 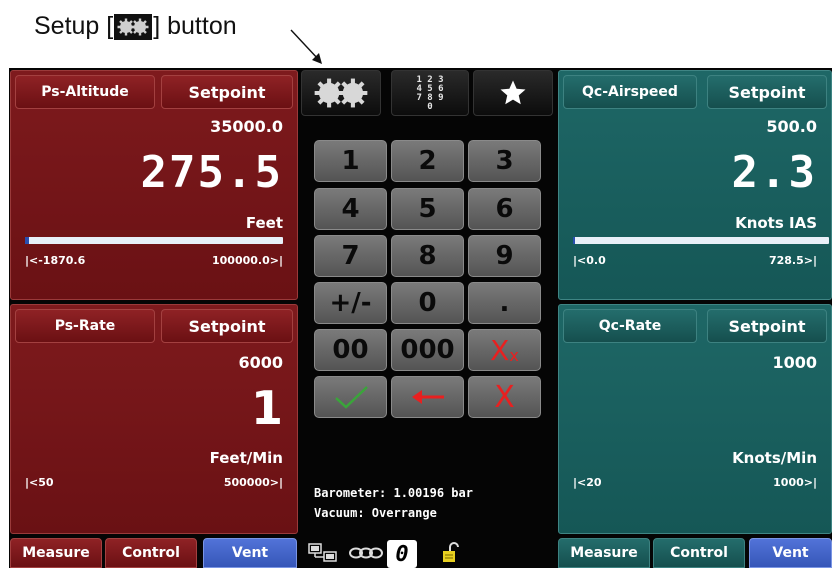 I want to click on key-label: 7, so click(x=350, y=256).